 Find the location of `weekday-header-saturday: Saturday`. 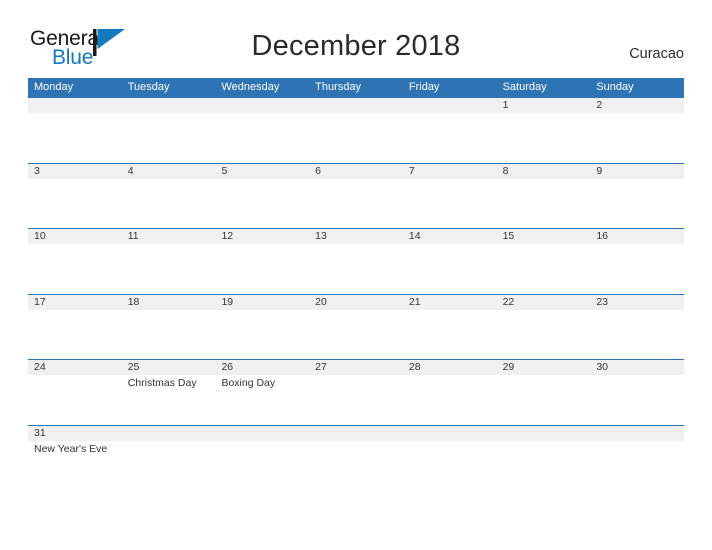

weekday-header-saturday: Saturday is located at coordinates (524, 87).